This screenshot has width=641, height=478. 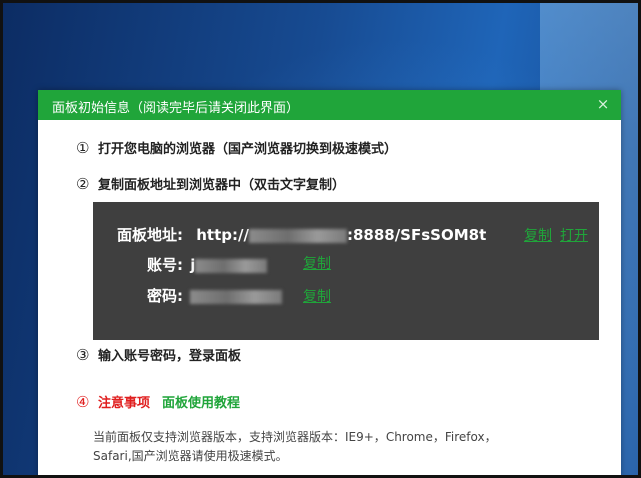 I want to click on password-row: 密码:, so click(x=215, y=295).